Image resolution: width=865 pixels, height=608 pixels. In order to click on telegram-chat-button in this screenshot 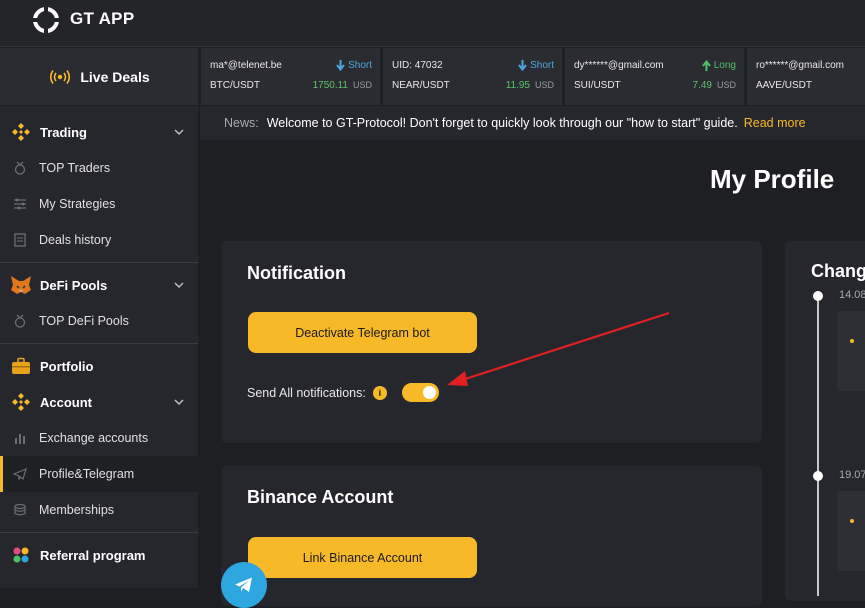, I will do `click(244, 585)`.